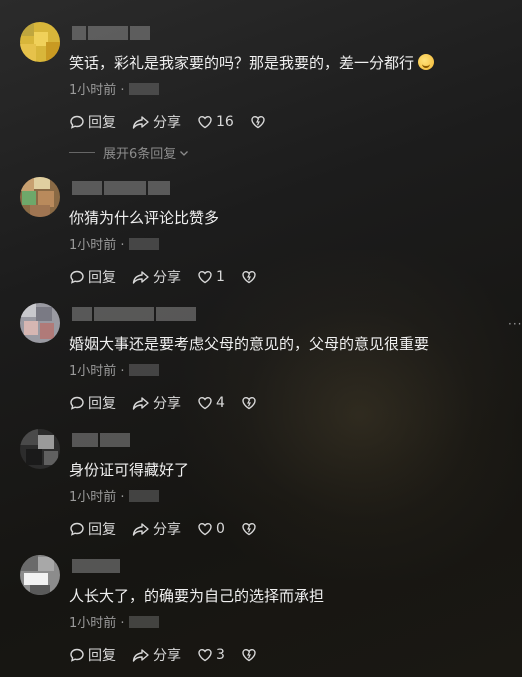 The width and height of the screenshot is (522, 677). Describe the element at coordinates (129, 470) in the screenshot. I see `comment-text: 身份证可得藏好了` at that location.